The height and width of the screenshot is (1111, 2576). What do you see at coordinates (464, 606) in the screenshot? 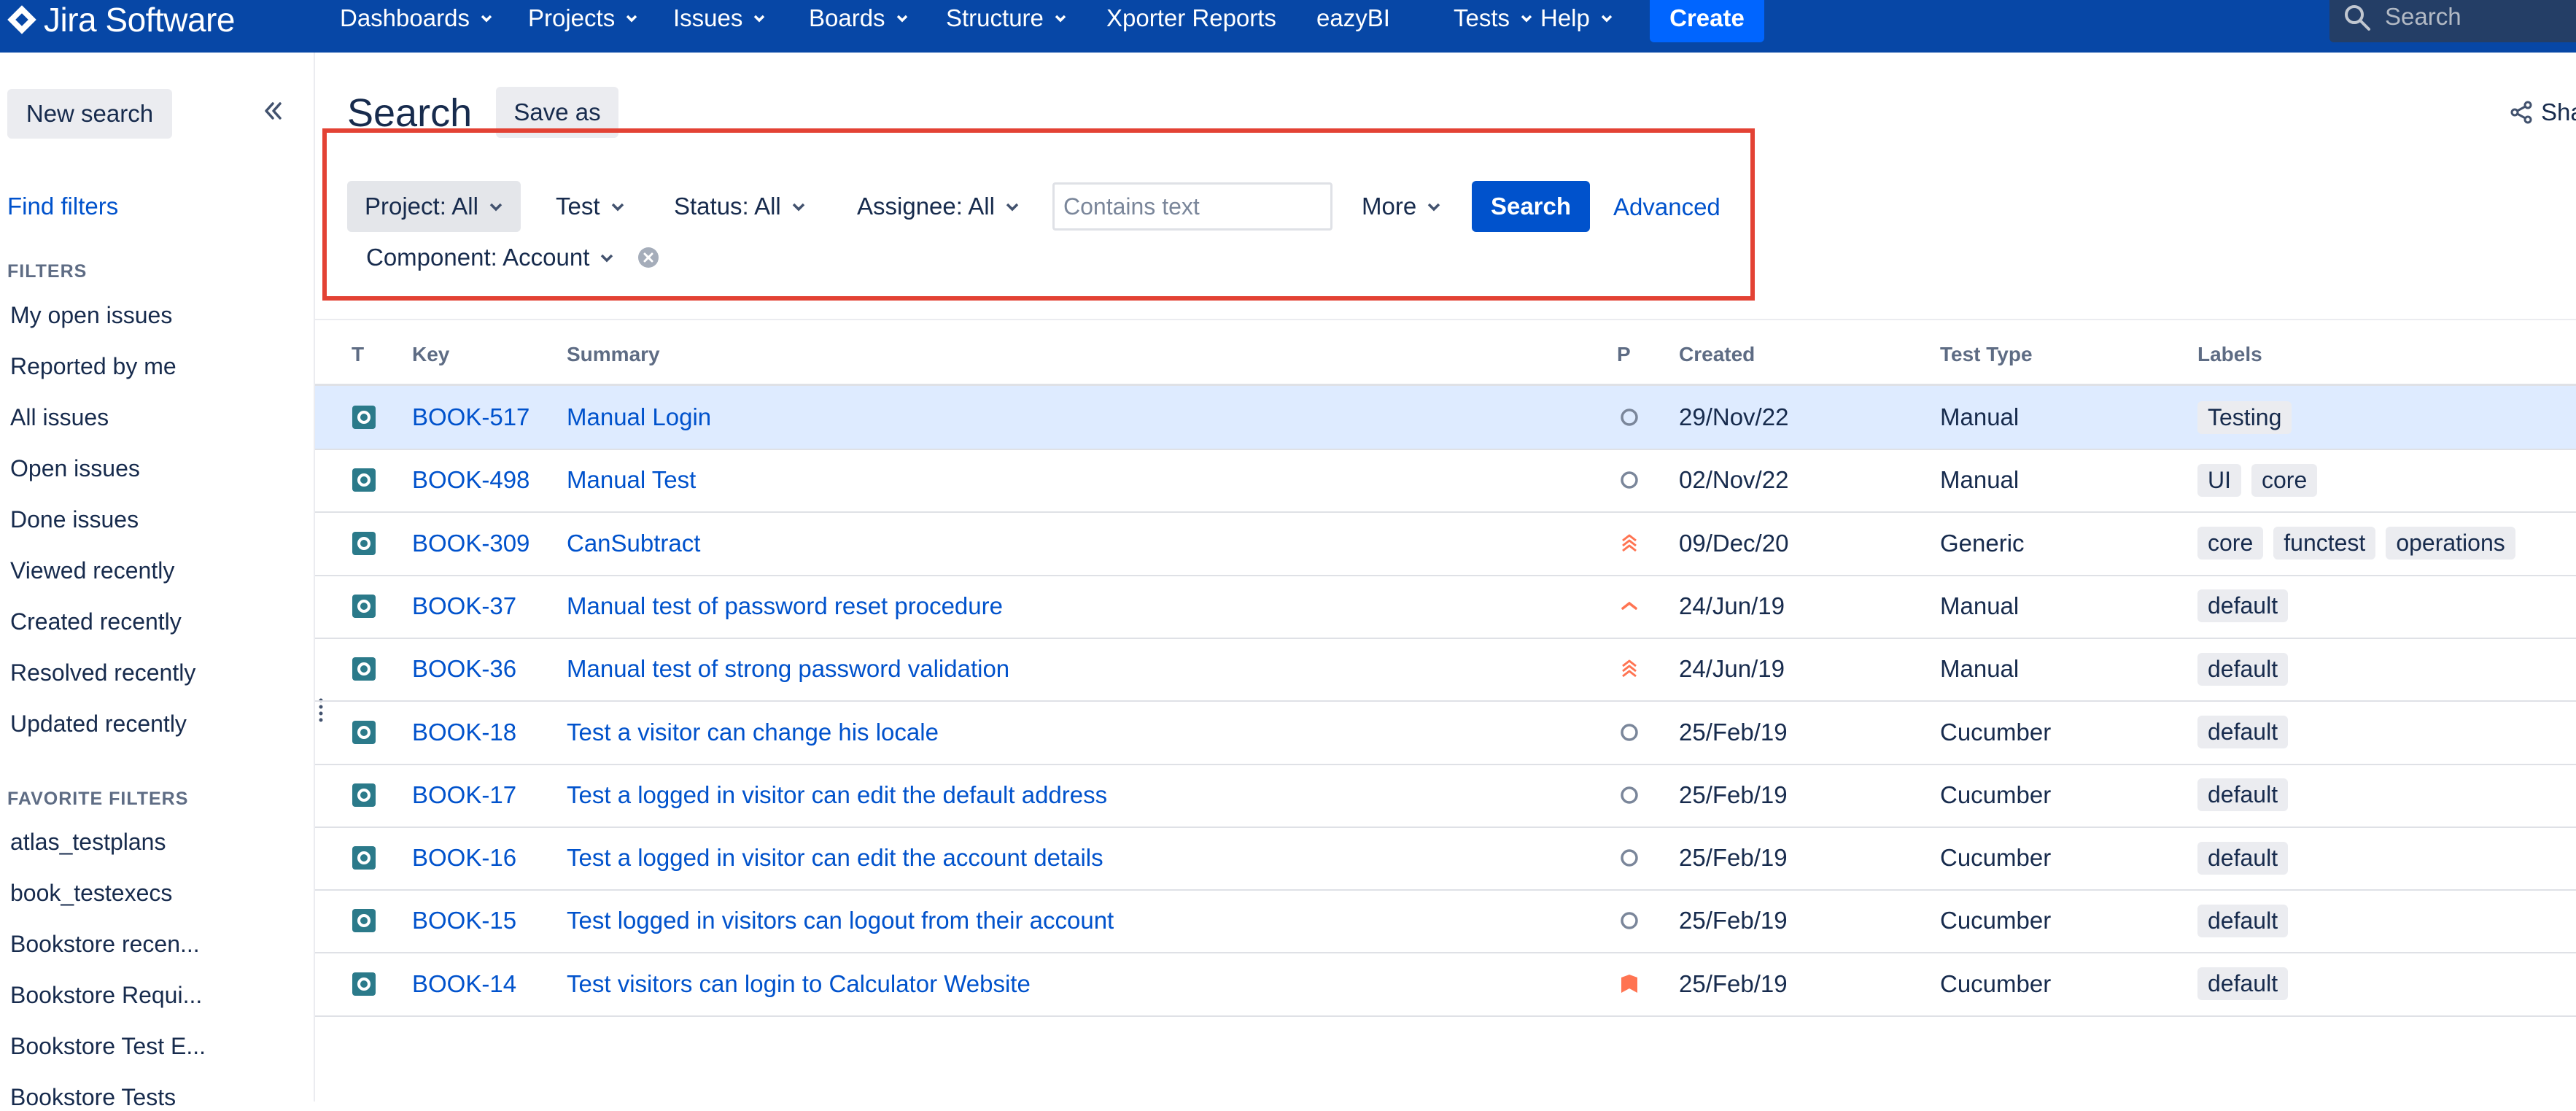
I see `issue-key-link: BOOK-37` at bounding box center [464, 606].